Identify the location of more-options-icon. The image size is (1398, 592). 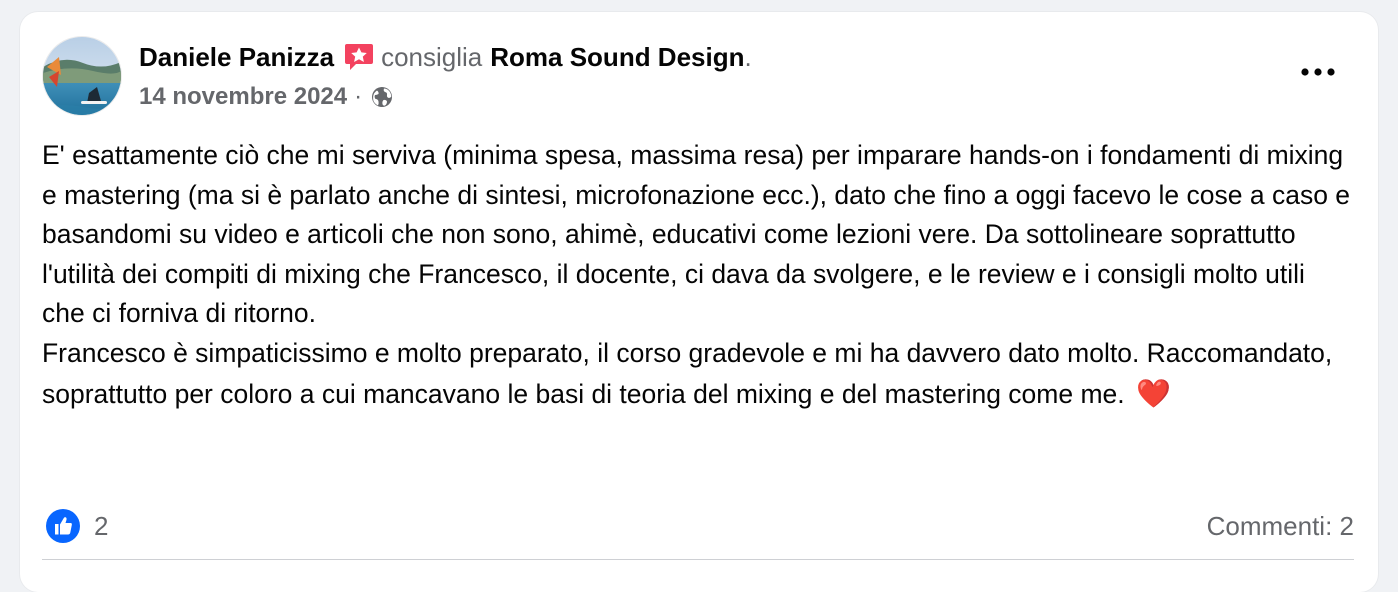
(1318, 72).